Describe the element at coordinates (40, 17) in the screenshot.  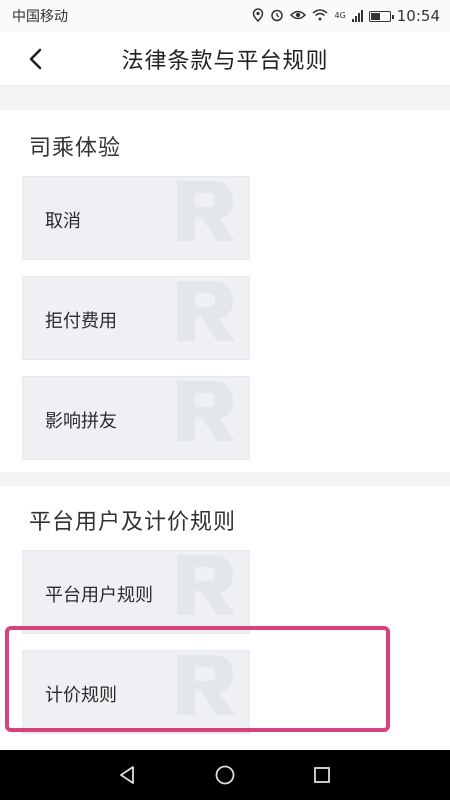
I see `carrier-label: 中国移动` at that location.